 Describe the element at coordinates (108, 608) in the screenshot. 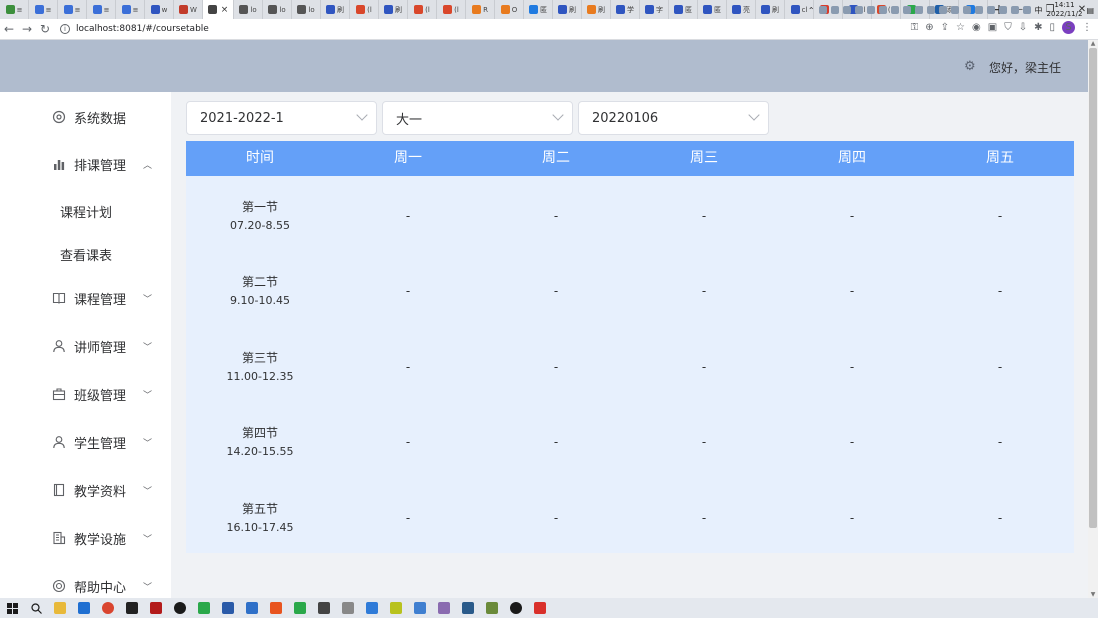

I see `chrome-icon` at that location.